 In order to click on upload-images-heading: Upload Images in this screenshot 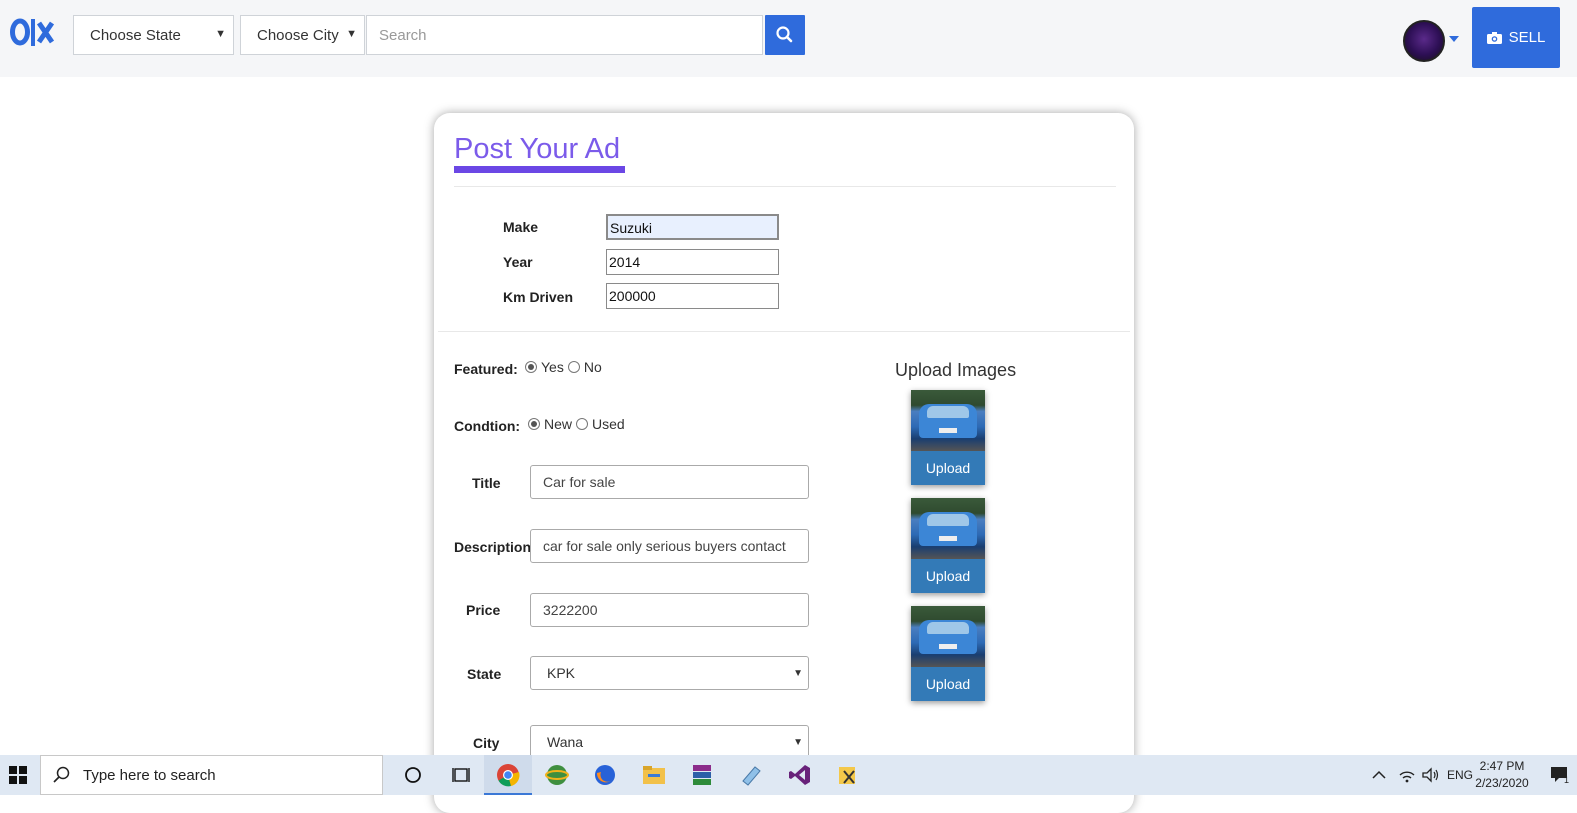, I will do `click(956, 370)`.